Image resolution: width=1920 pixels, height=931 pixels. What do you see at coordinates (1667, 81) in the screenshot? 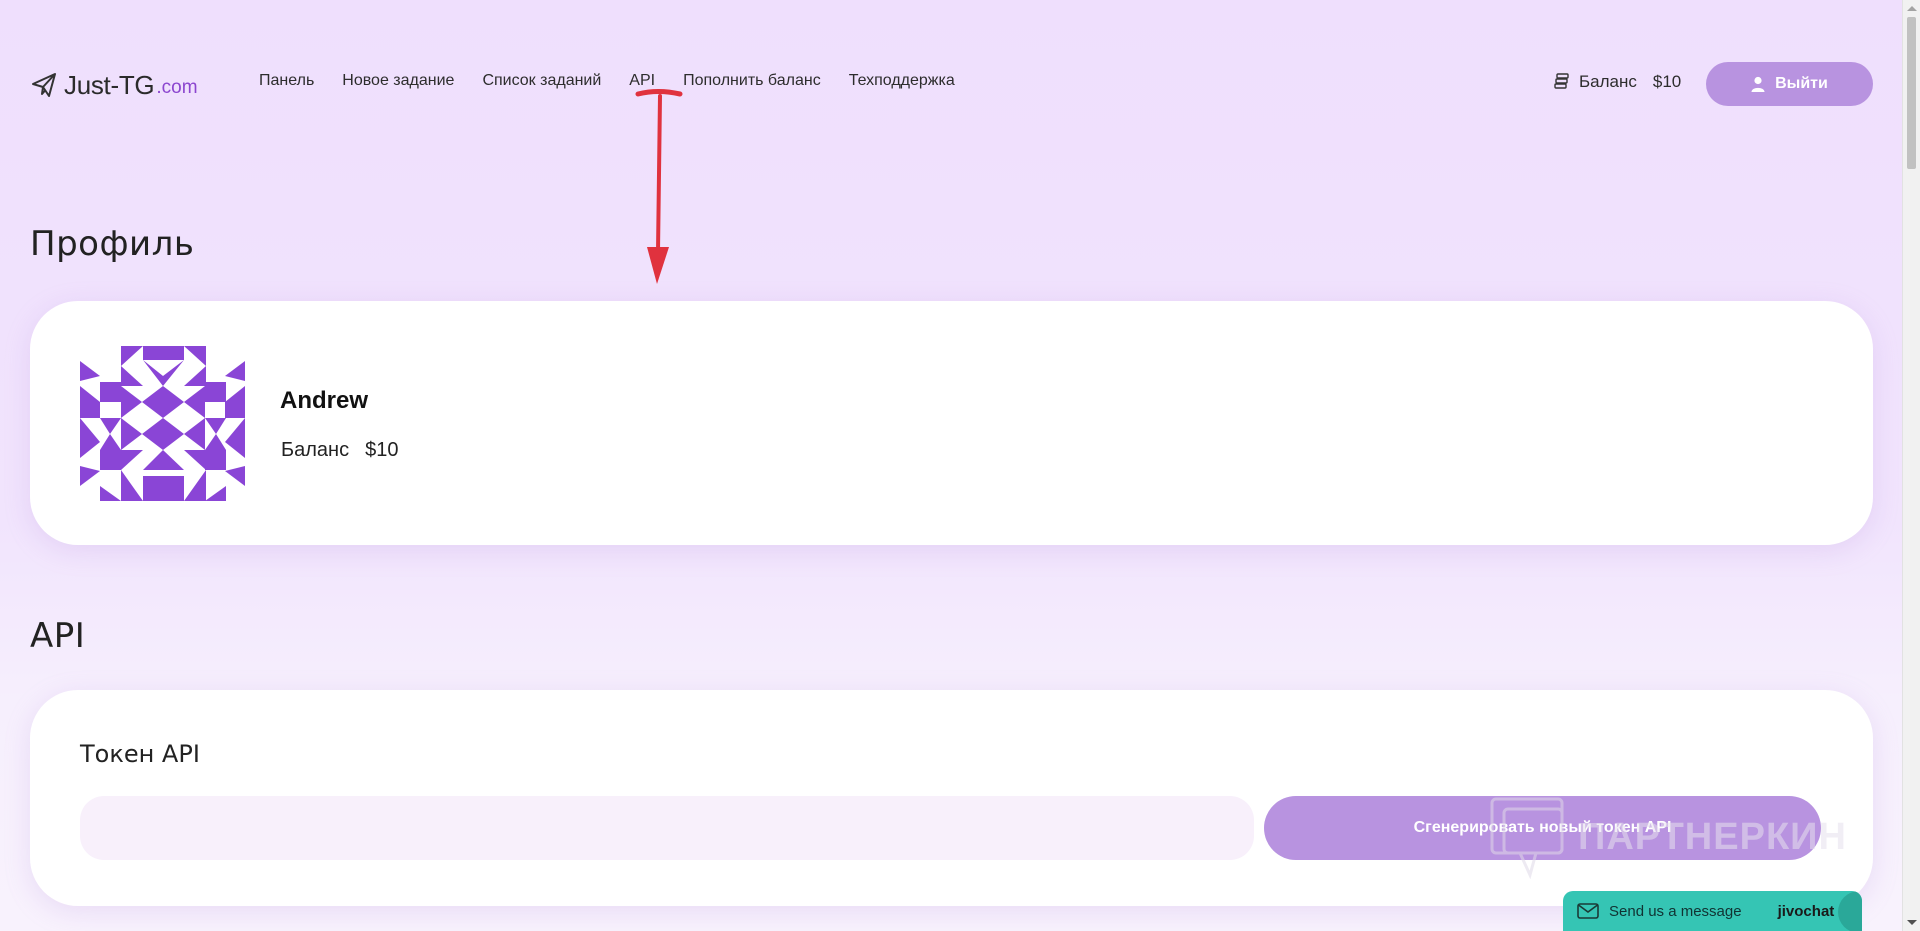
I see `header-balance-amount: $10` at bounding box center [1667, 81].